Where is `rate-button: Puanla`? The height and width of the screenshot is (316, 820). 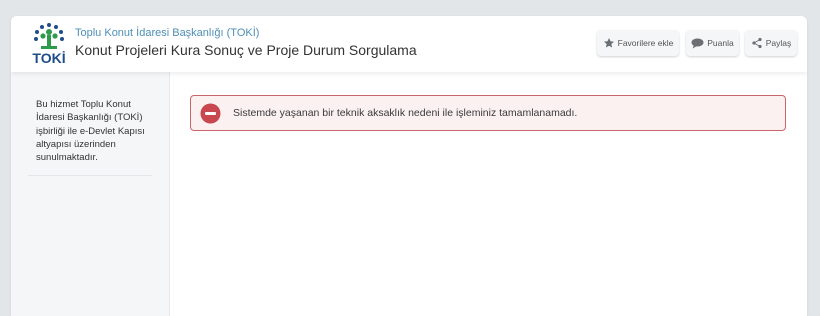 rate-button: Puanla is located at coordinates (712, 43).